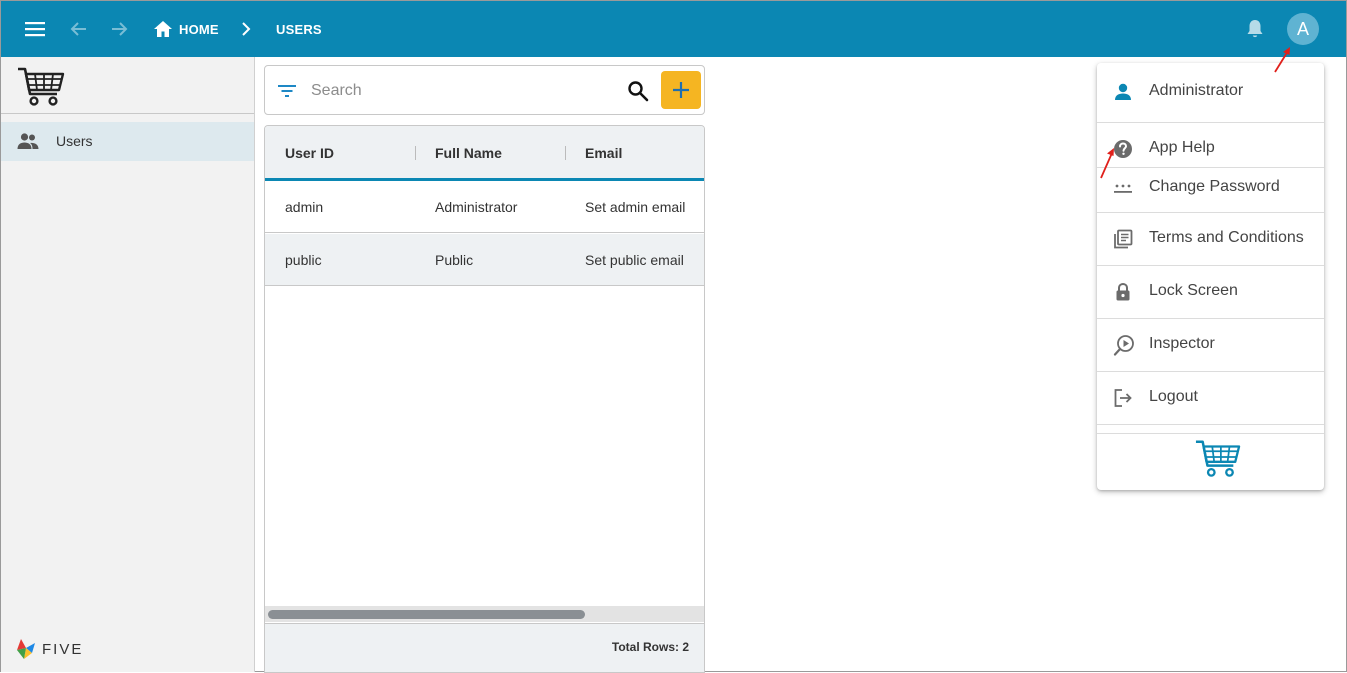 The image size is (1347, 673). I want to click on horizontal-scrollbar, so click(484, 614).